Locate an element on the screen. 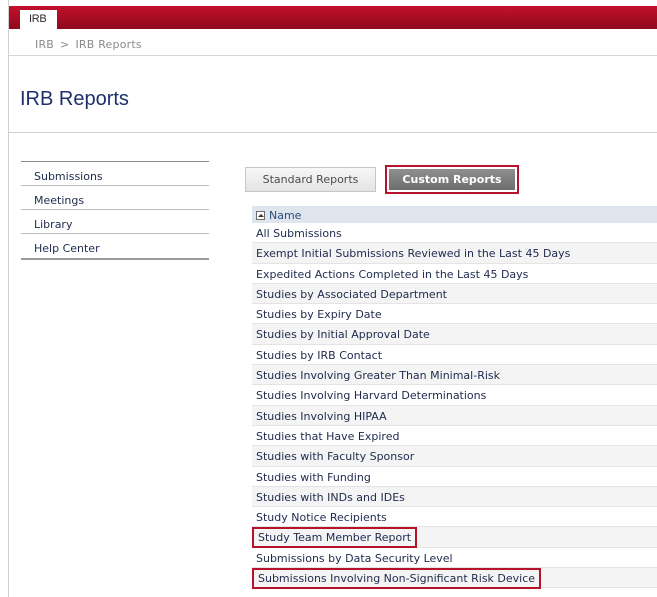 Image resolution: width=657 pixels, height=597 pixels. tab-standard-reports: Standard Reports is located at coordinates (310, 179).